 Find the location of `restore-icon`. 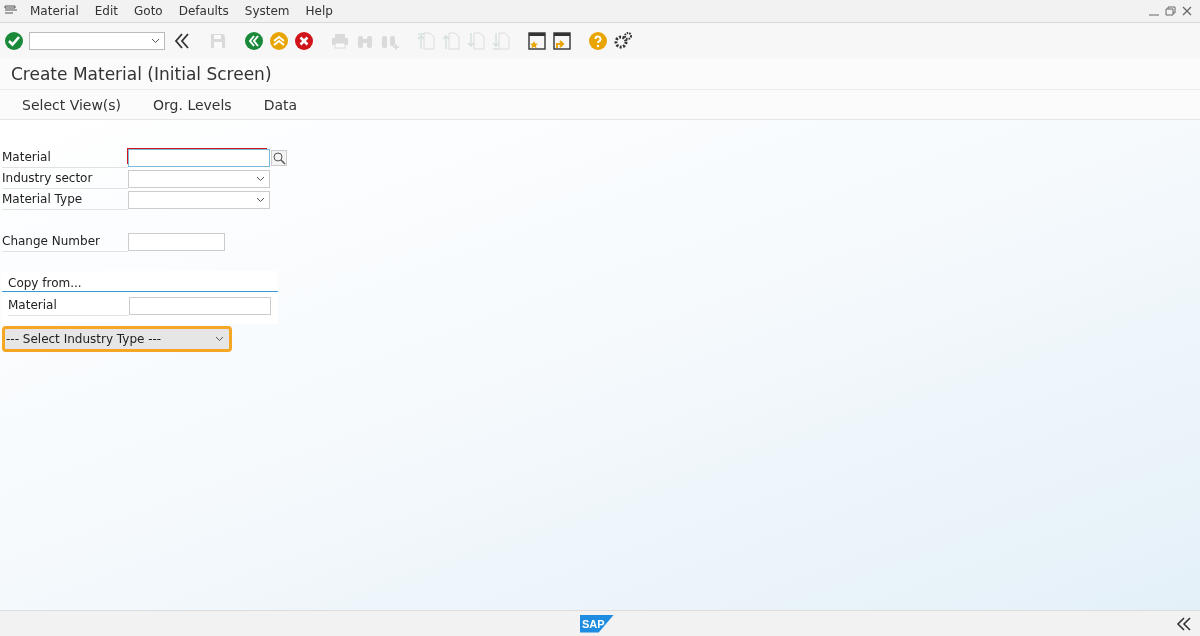

restore-icon is located at coordinates (1170, 11).